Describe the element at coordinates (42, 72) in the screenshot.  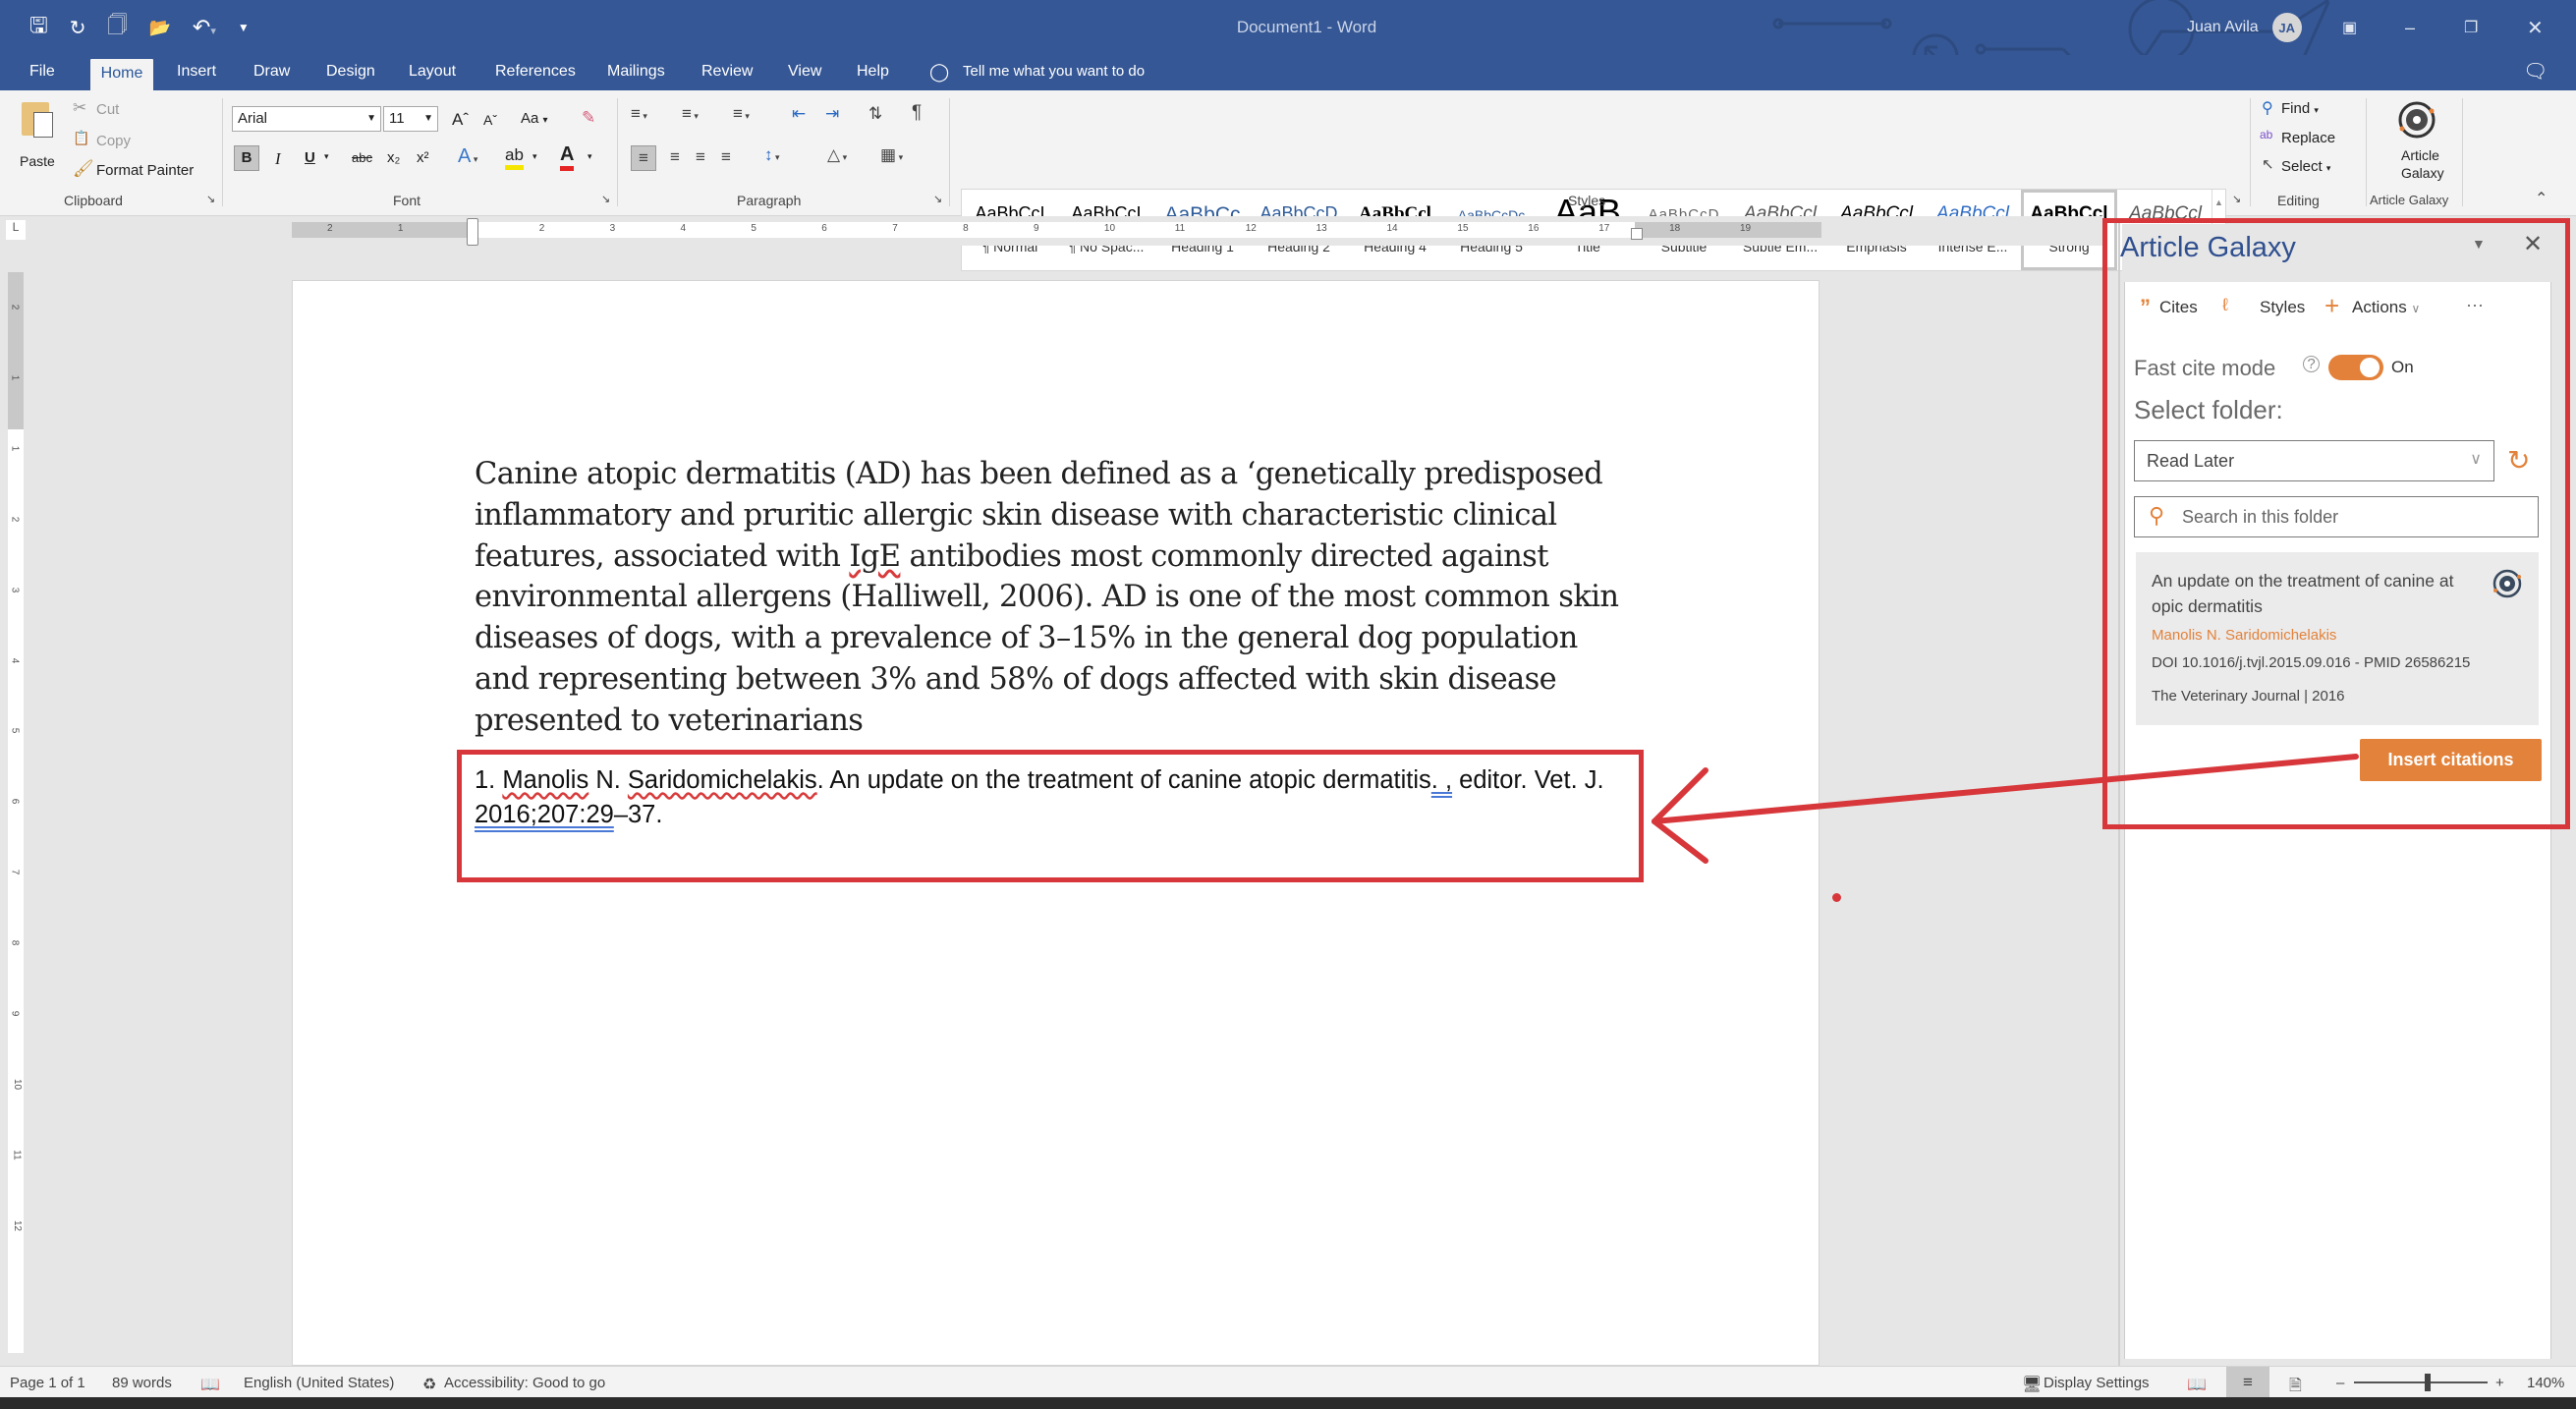
I see `tab-file: File` at that location.